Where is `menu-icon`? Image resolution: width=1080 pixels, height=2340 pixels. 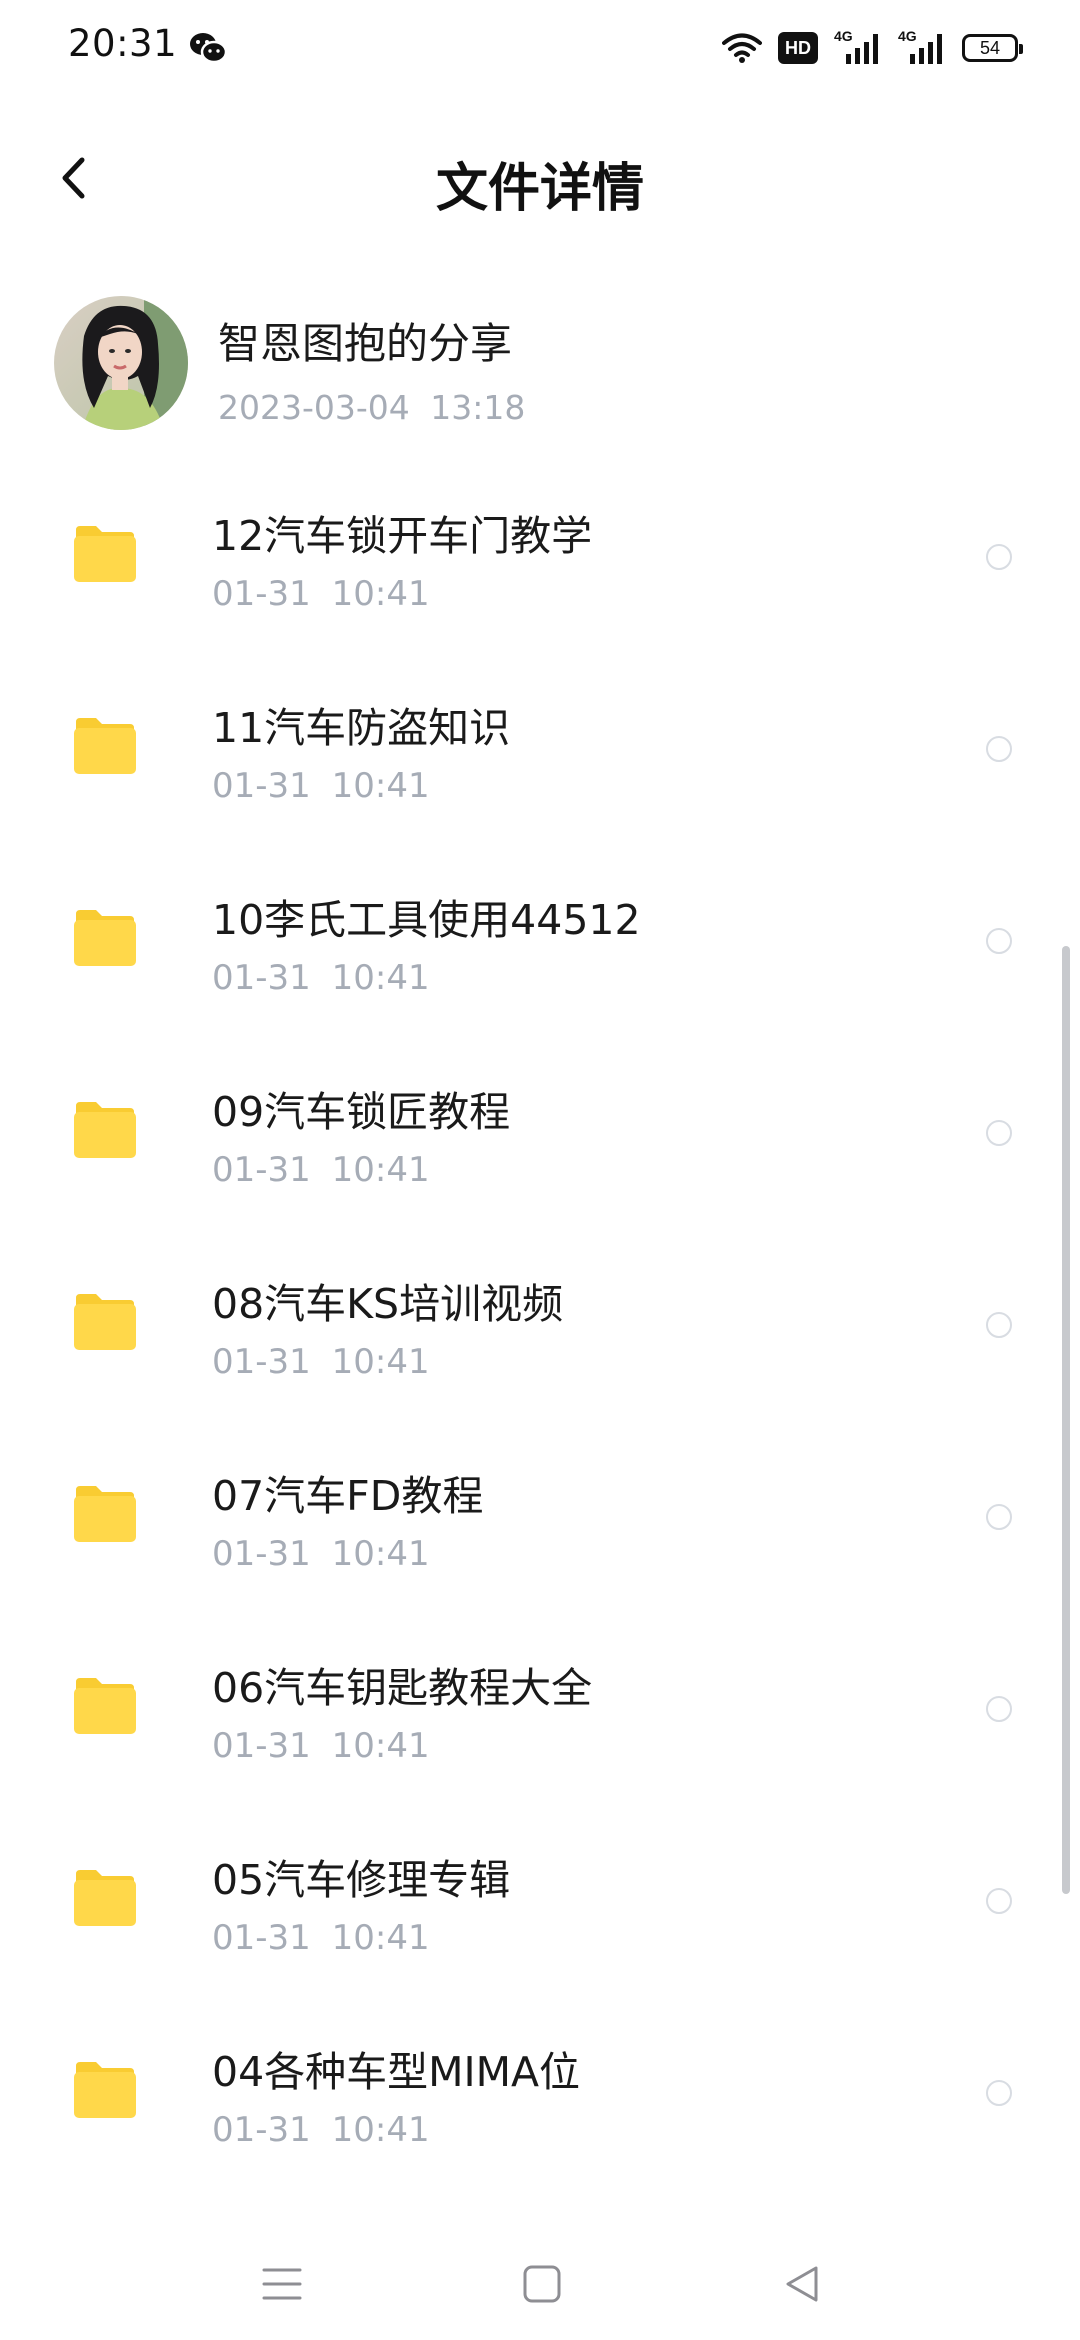 menu-icon is located at coordinates (282, 2284).